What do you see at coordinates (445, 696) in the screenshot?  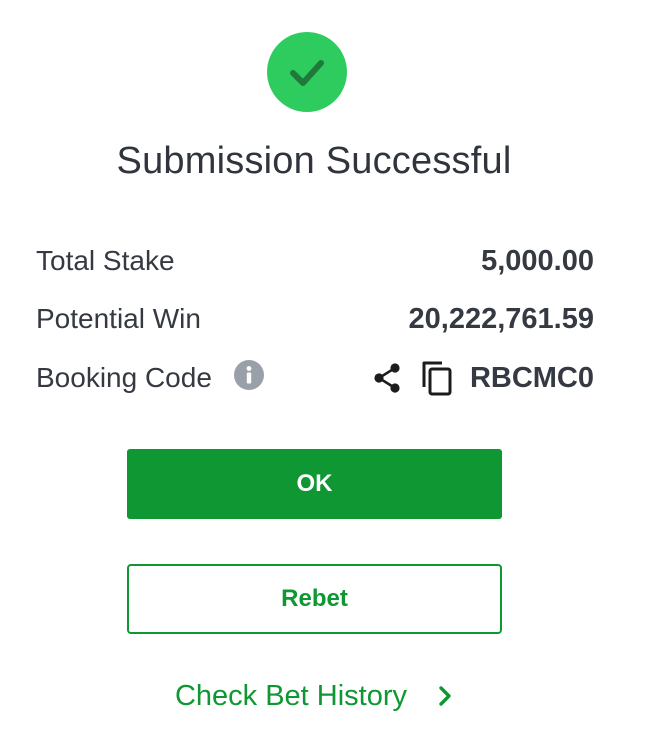 I see `chevron-right-icon` at bounding box center [445, 696].